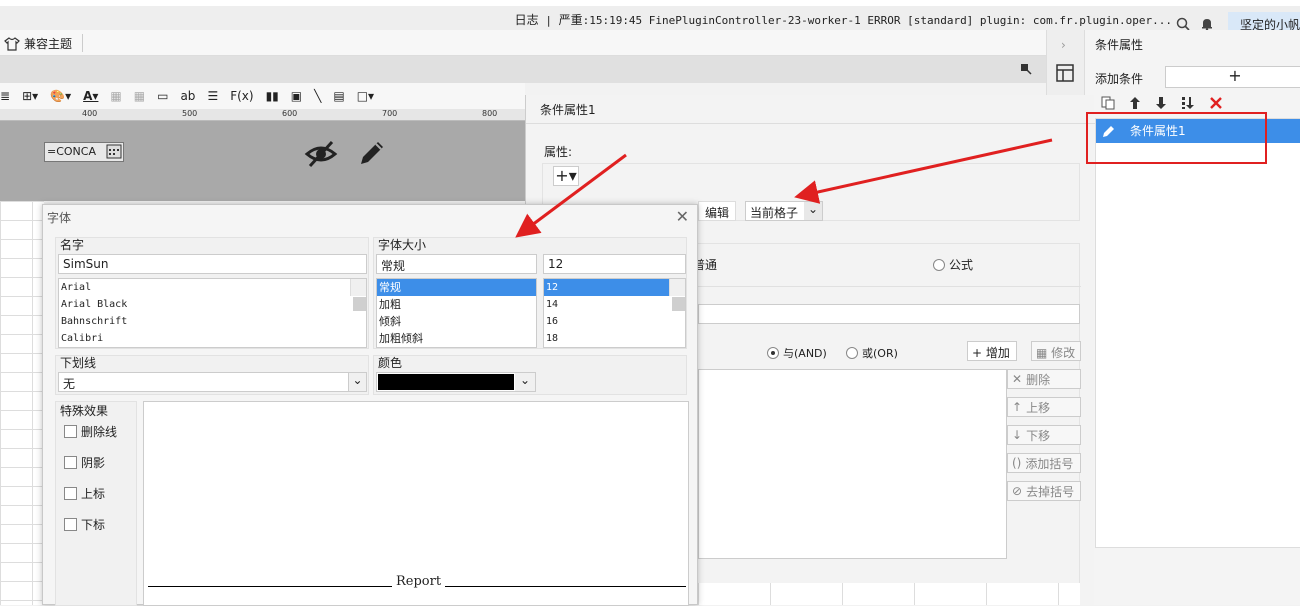  I want to click on radio-and: 与(AND), so click(797, 353).